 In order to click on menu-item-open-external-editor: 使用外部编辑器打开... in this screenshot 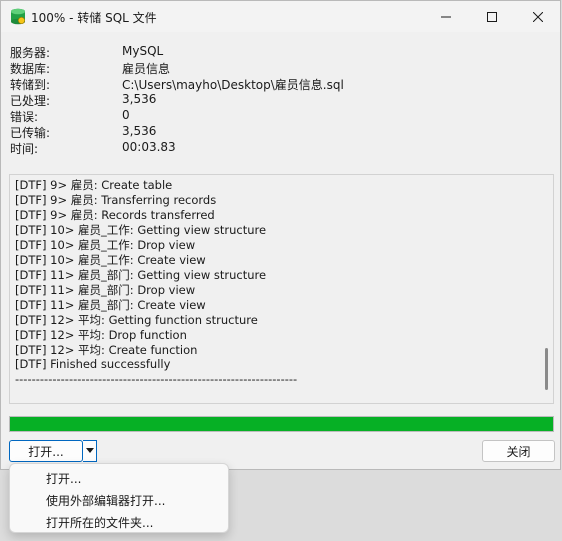, I will do `click(105, 500)`.